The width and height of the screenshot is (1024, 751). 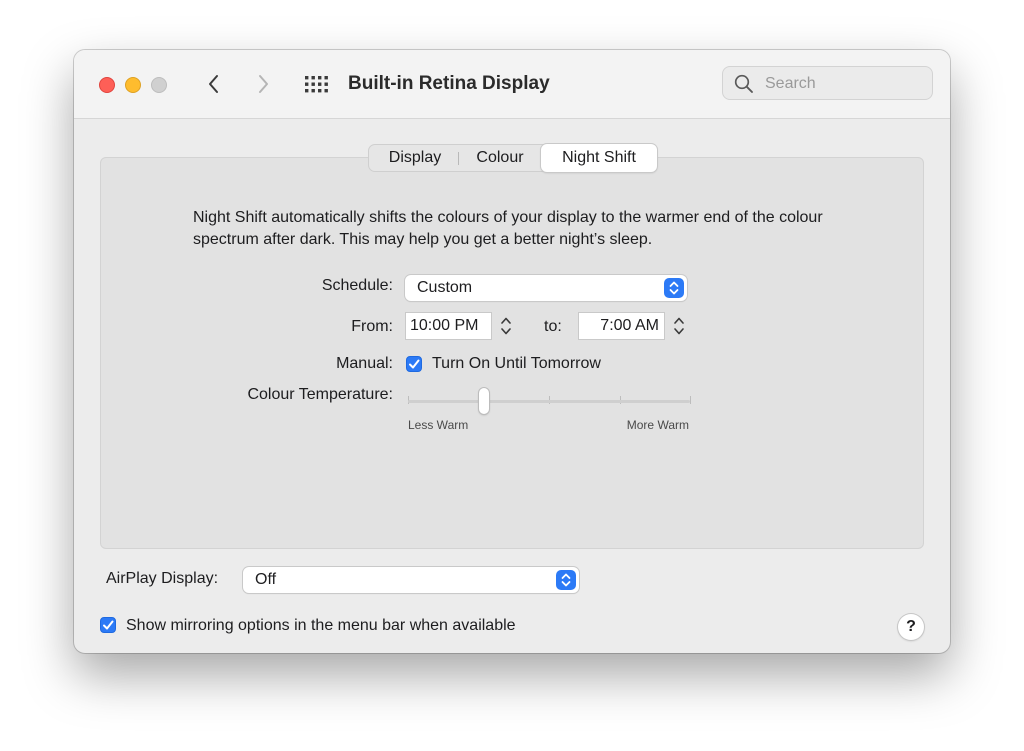 What do you see at coordinates (364, 363) in the screenshot?
I see `manual-label: Manual:` at bounding box center [364, 363].